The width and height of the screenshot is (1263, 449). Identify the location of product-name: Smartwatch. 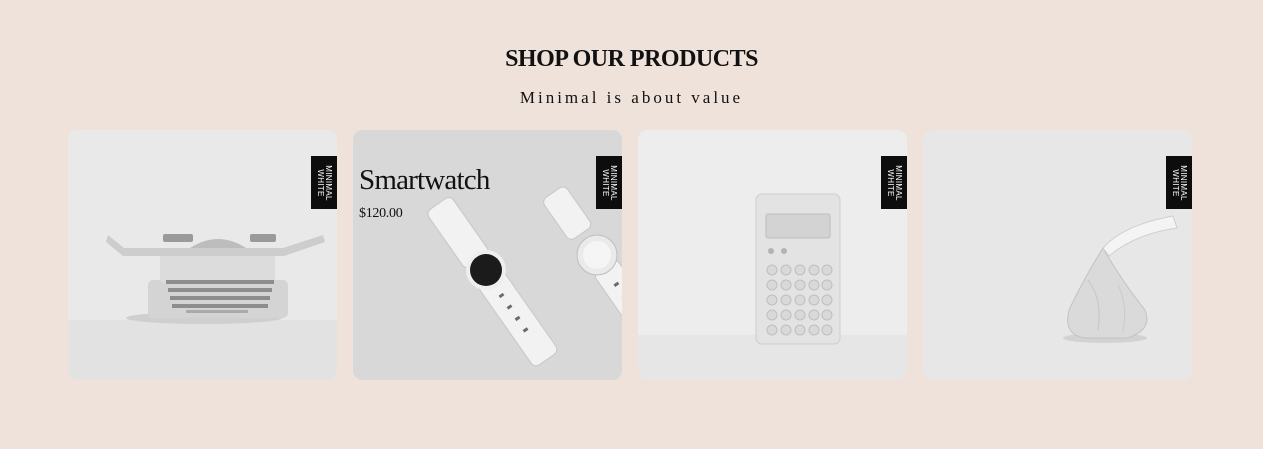
(424, 180).